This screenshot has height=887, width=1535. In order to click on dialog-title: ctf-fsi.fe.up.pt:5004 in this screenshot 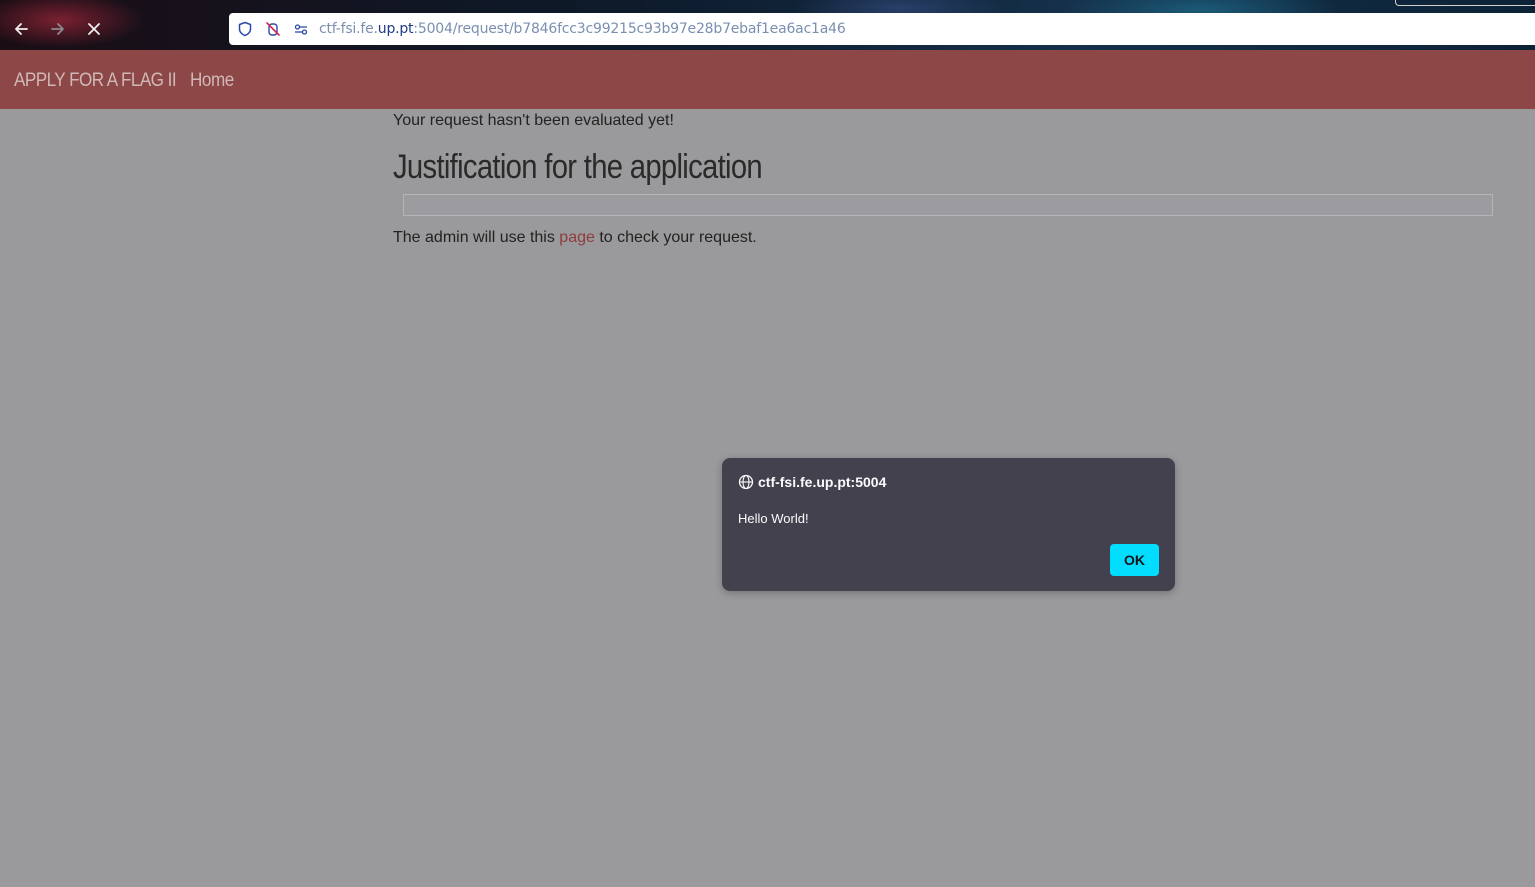, I will do `click(812, 482)`.